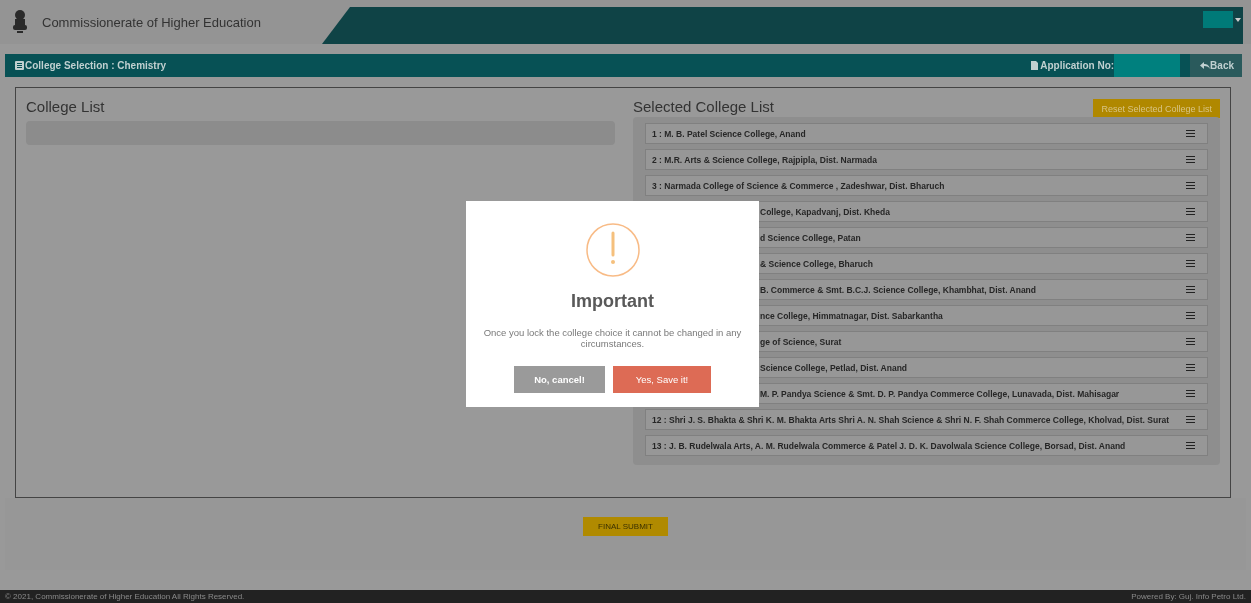 This screenshot has width=1251, height=603. What do you see at coordinates (66, 106) in the screenshot?
I see `college-list-heading: College List` at bounding box center [66, 106].